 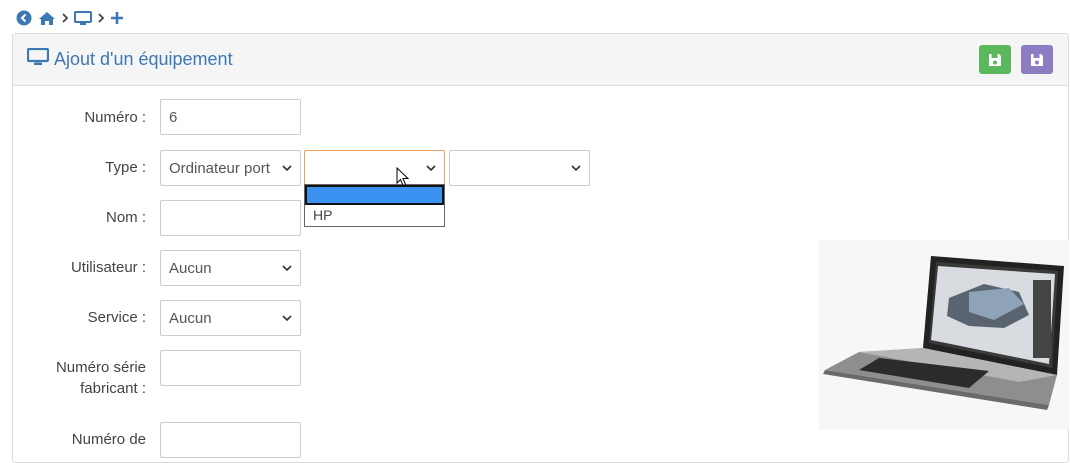 What do you see at coordinates (113, 388) in the screenshot?
I see `numero-serie-label-line2: fabricant :` at bounding box center [113, 388].